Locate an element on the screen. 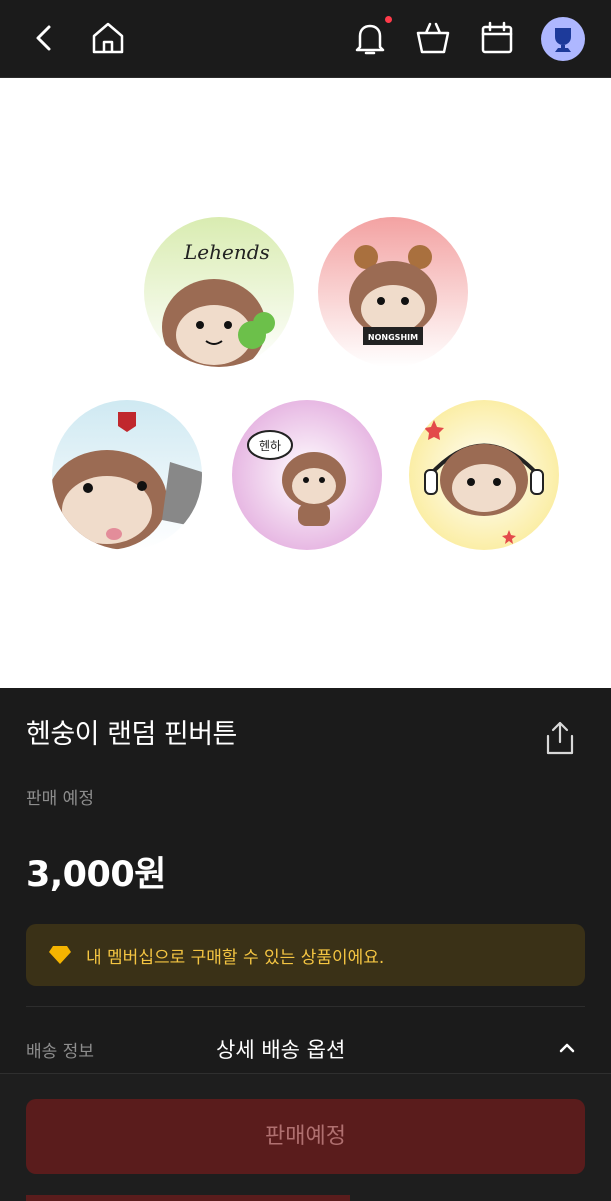 Image resolution: width=611 pixels, height=1201 pixels. share-icon is located at coordinates (560, 738).